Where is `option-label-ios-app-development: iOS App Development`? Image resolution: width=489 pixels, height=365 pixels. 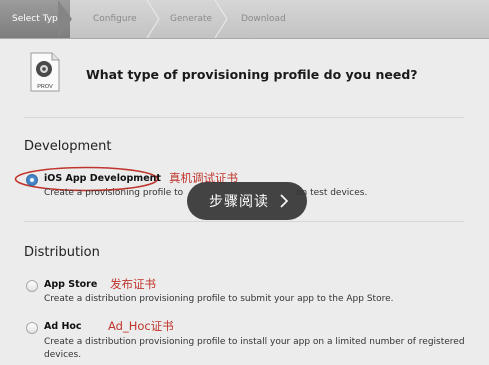
option-label-ios-app-development: iOS App Development is located at coordinates (102, 178).